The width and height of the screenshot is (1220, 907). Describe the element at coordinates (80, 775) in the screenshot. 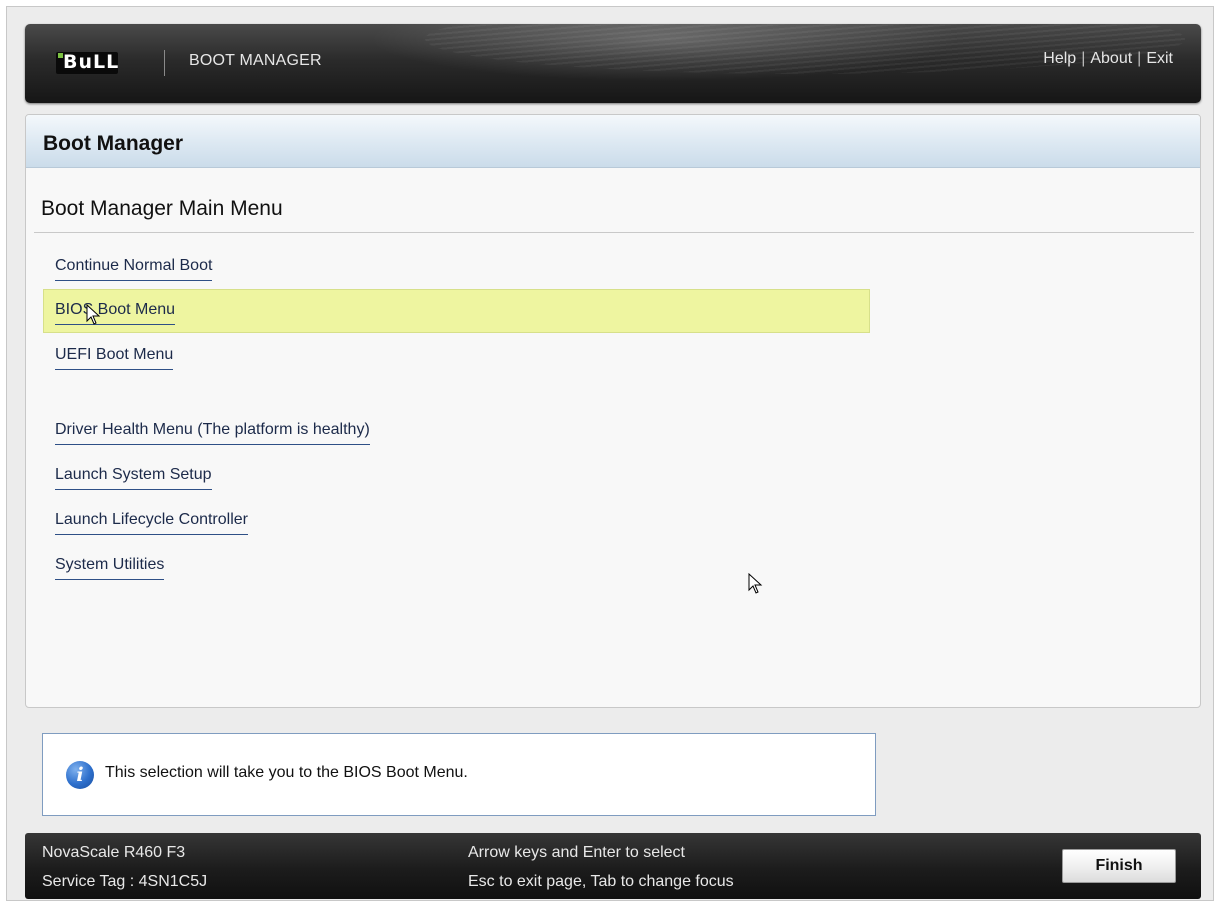

I see `info-icon: i` at that location.